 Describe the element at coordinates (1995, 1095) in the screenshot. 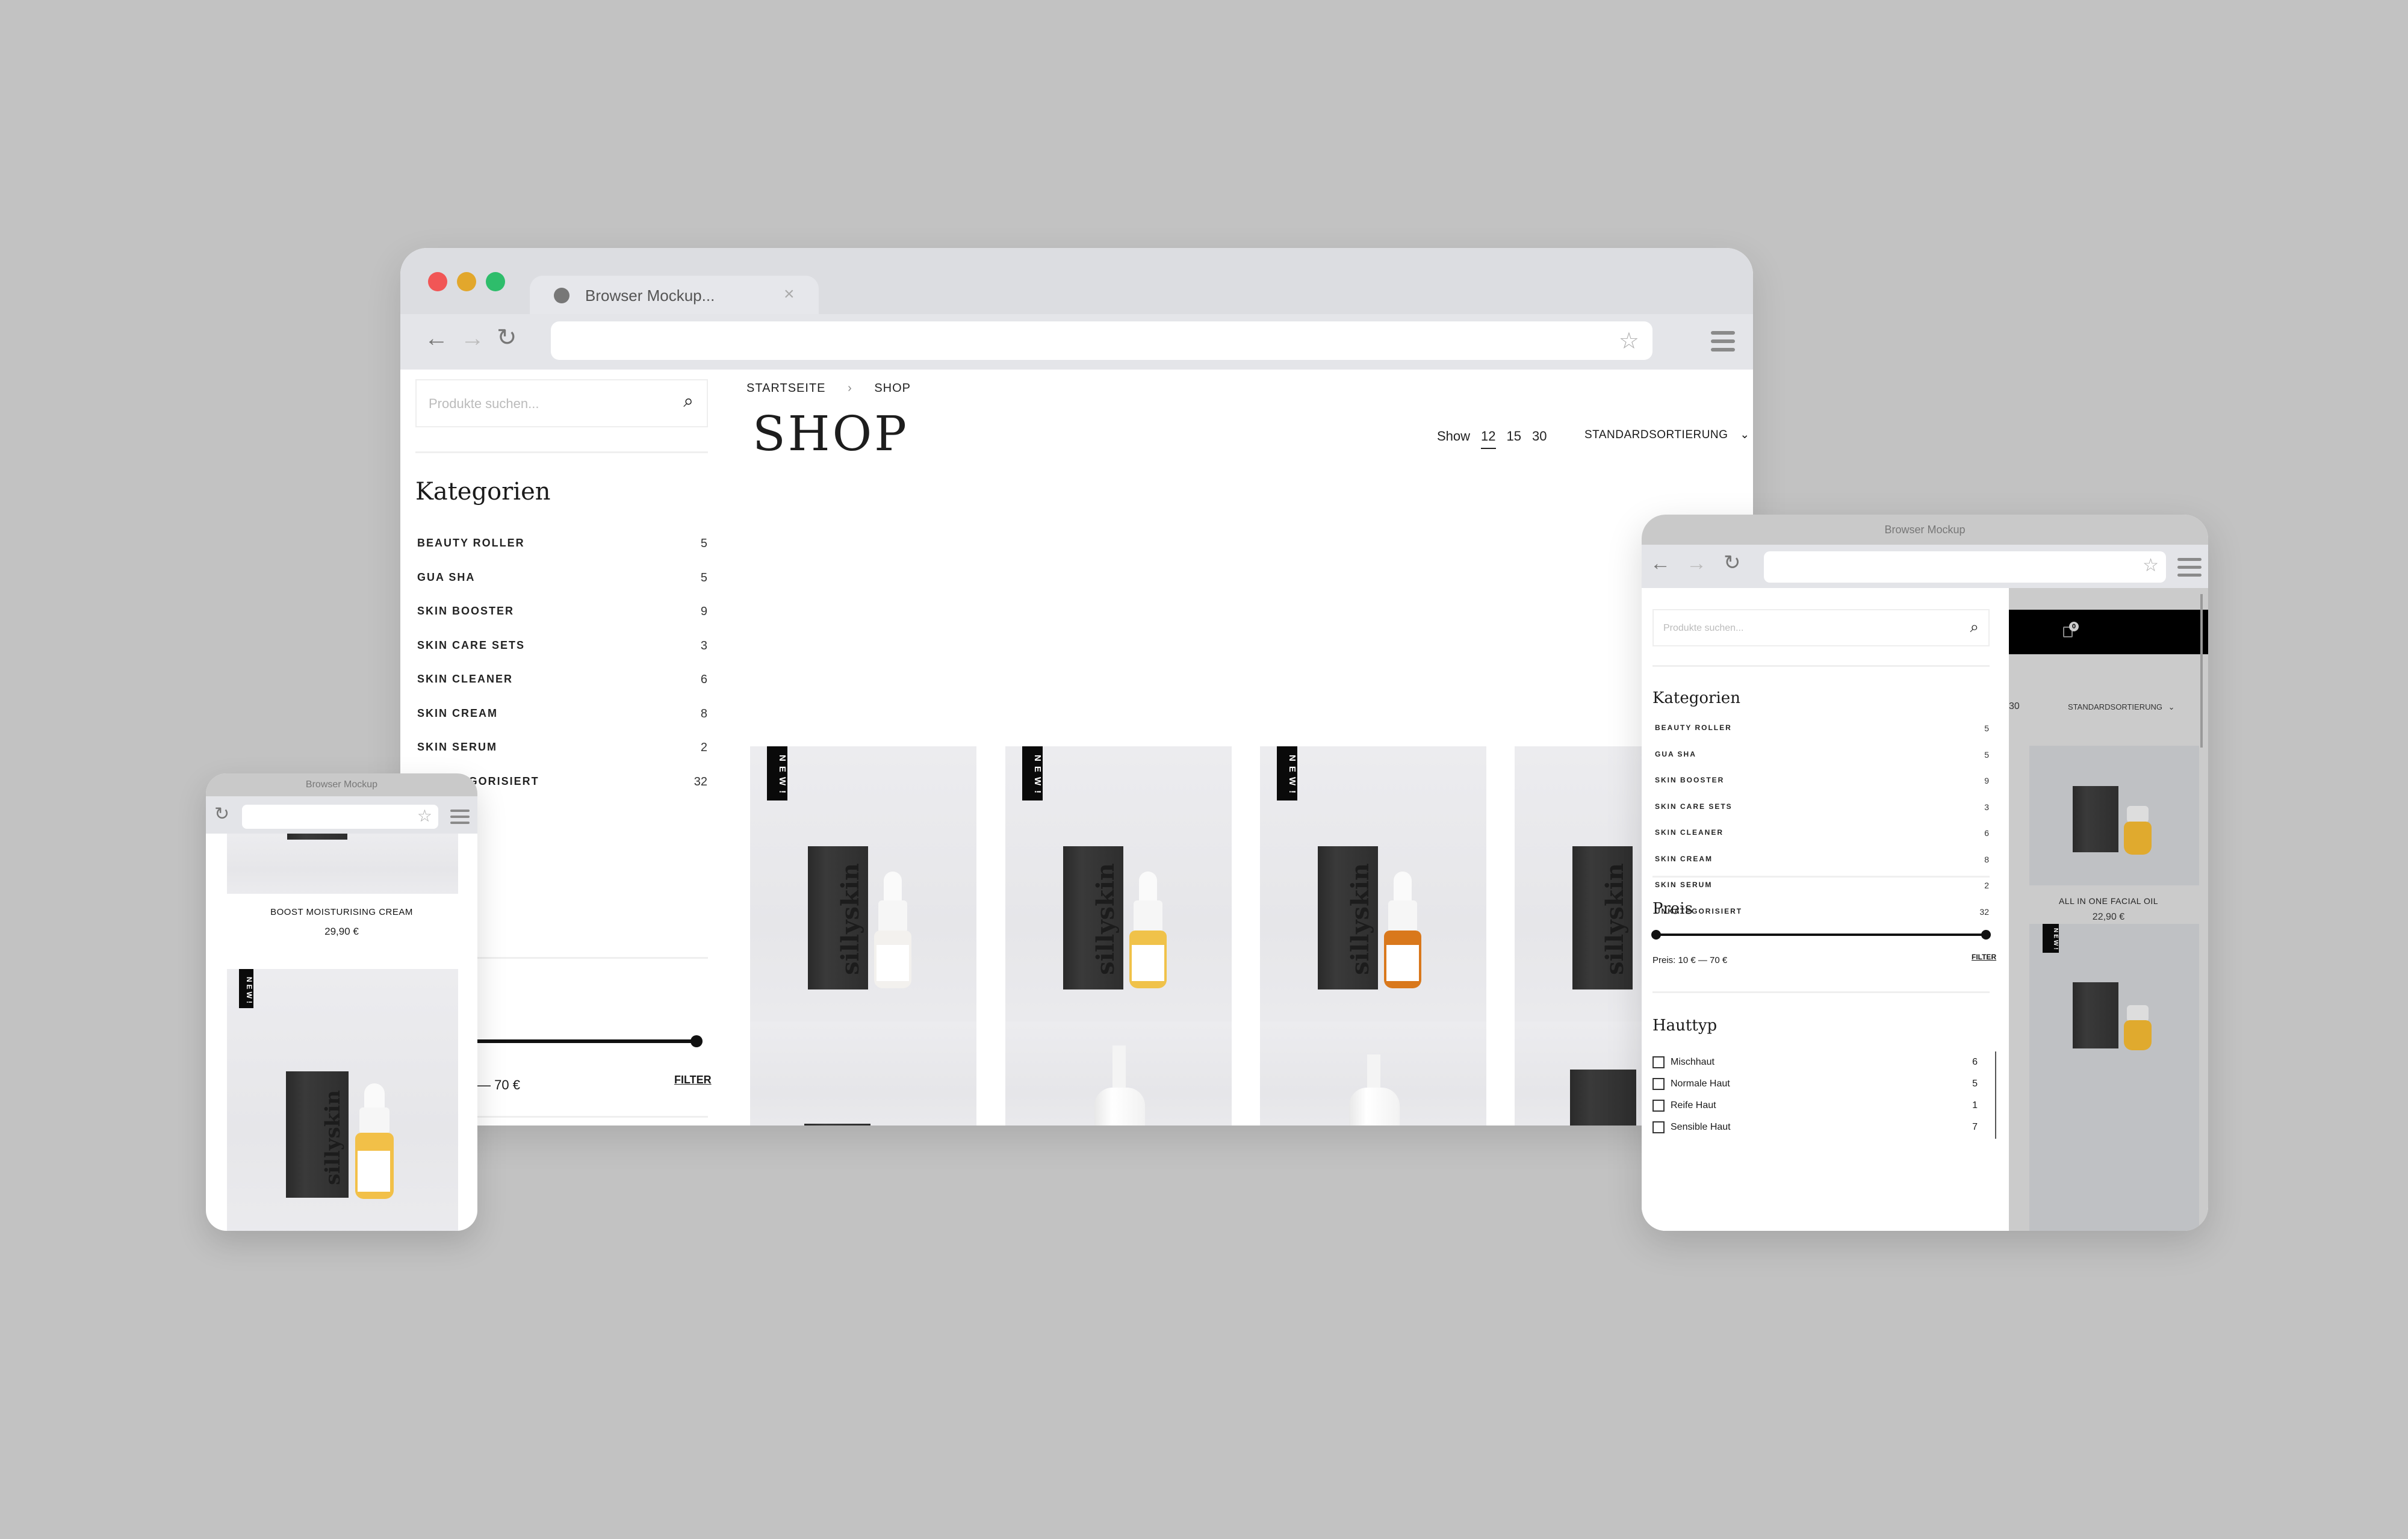

I see `skin-type-scrollbar` at that location.